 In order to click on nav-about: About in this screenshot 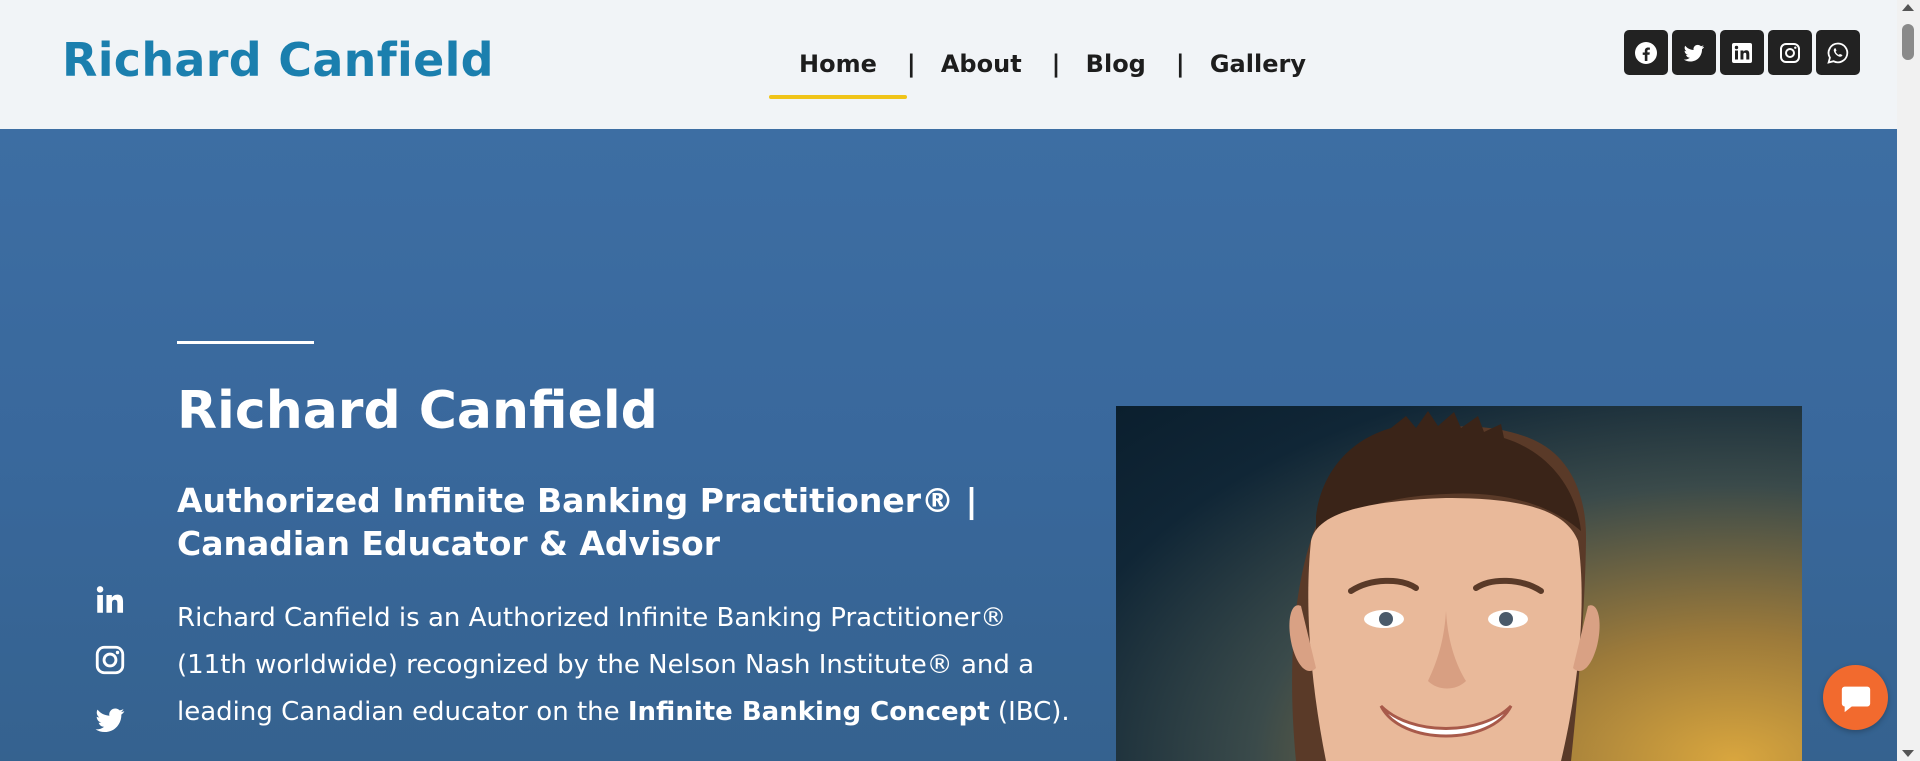, I will do `click(981, 73)`.